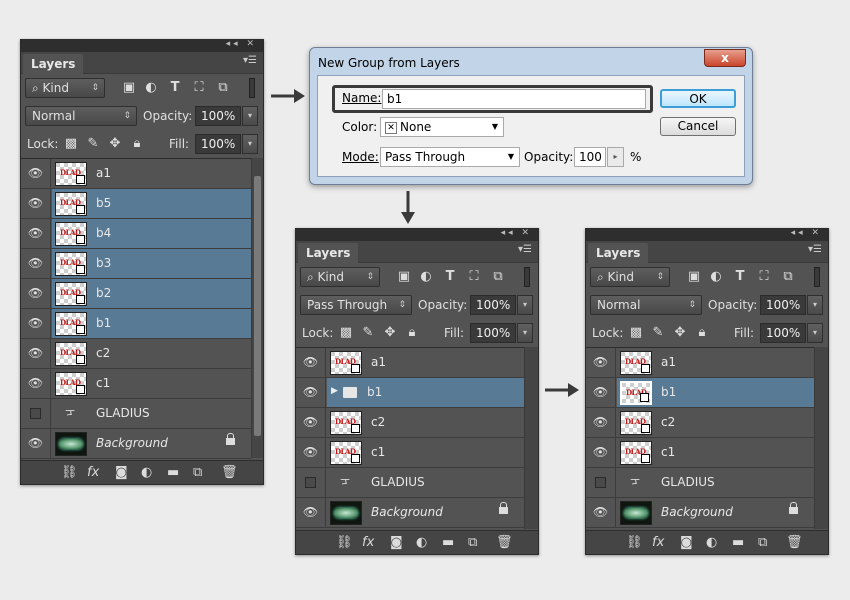  Describe the element at coordinates (698, 126) in the screenshot. I see `cancel-button: Cancel` at that location.